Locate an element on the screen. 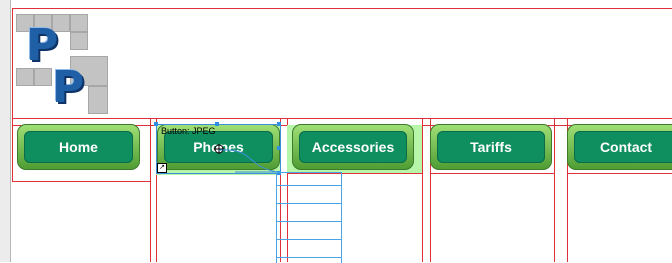 The image size is (672, 263). nav-button-home: Home is located at coordinates (78, 147).